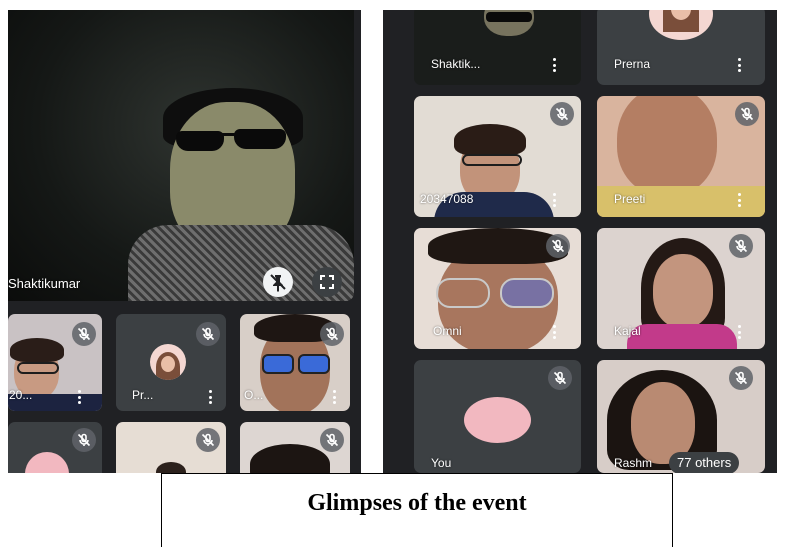 The image size is (785, 547). I want to click on pin-off-icon, so click(278, 283).